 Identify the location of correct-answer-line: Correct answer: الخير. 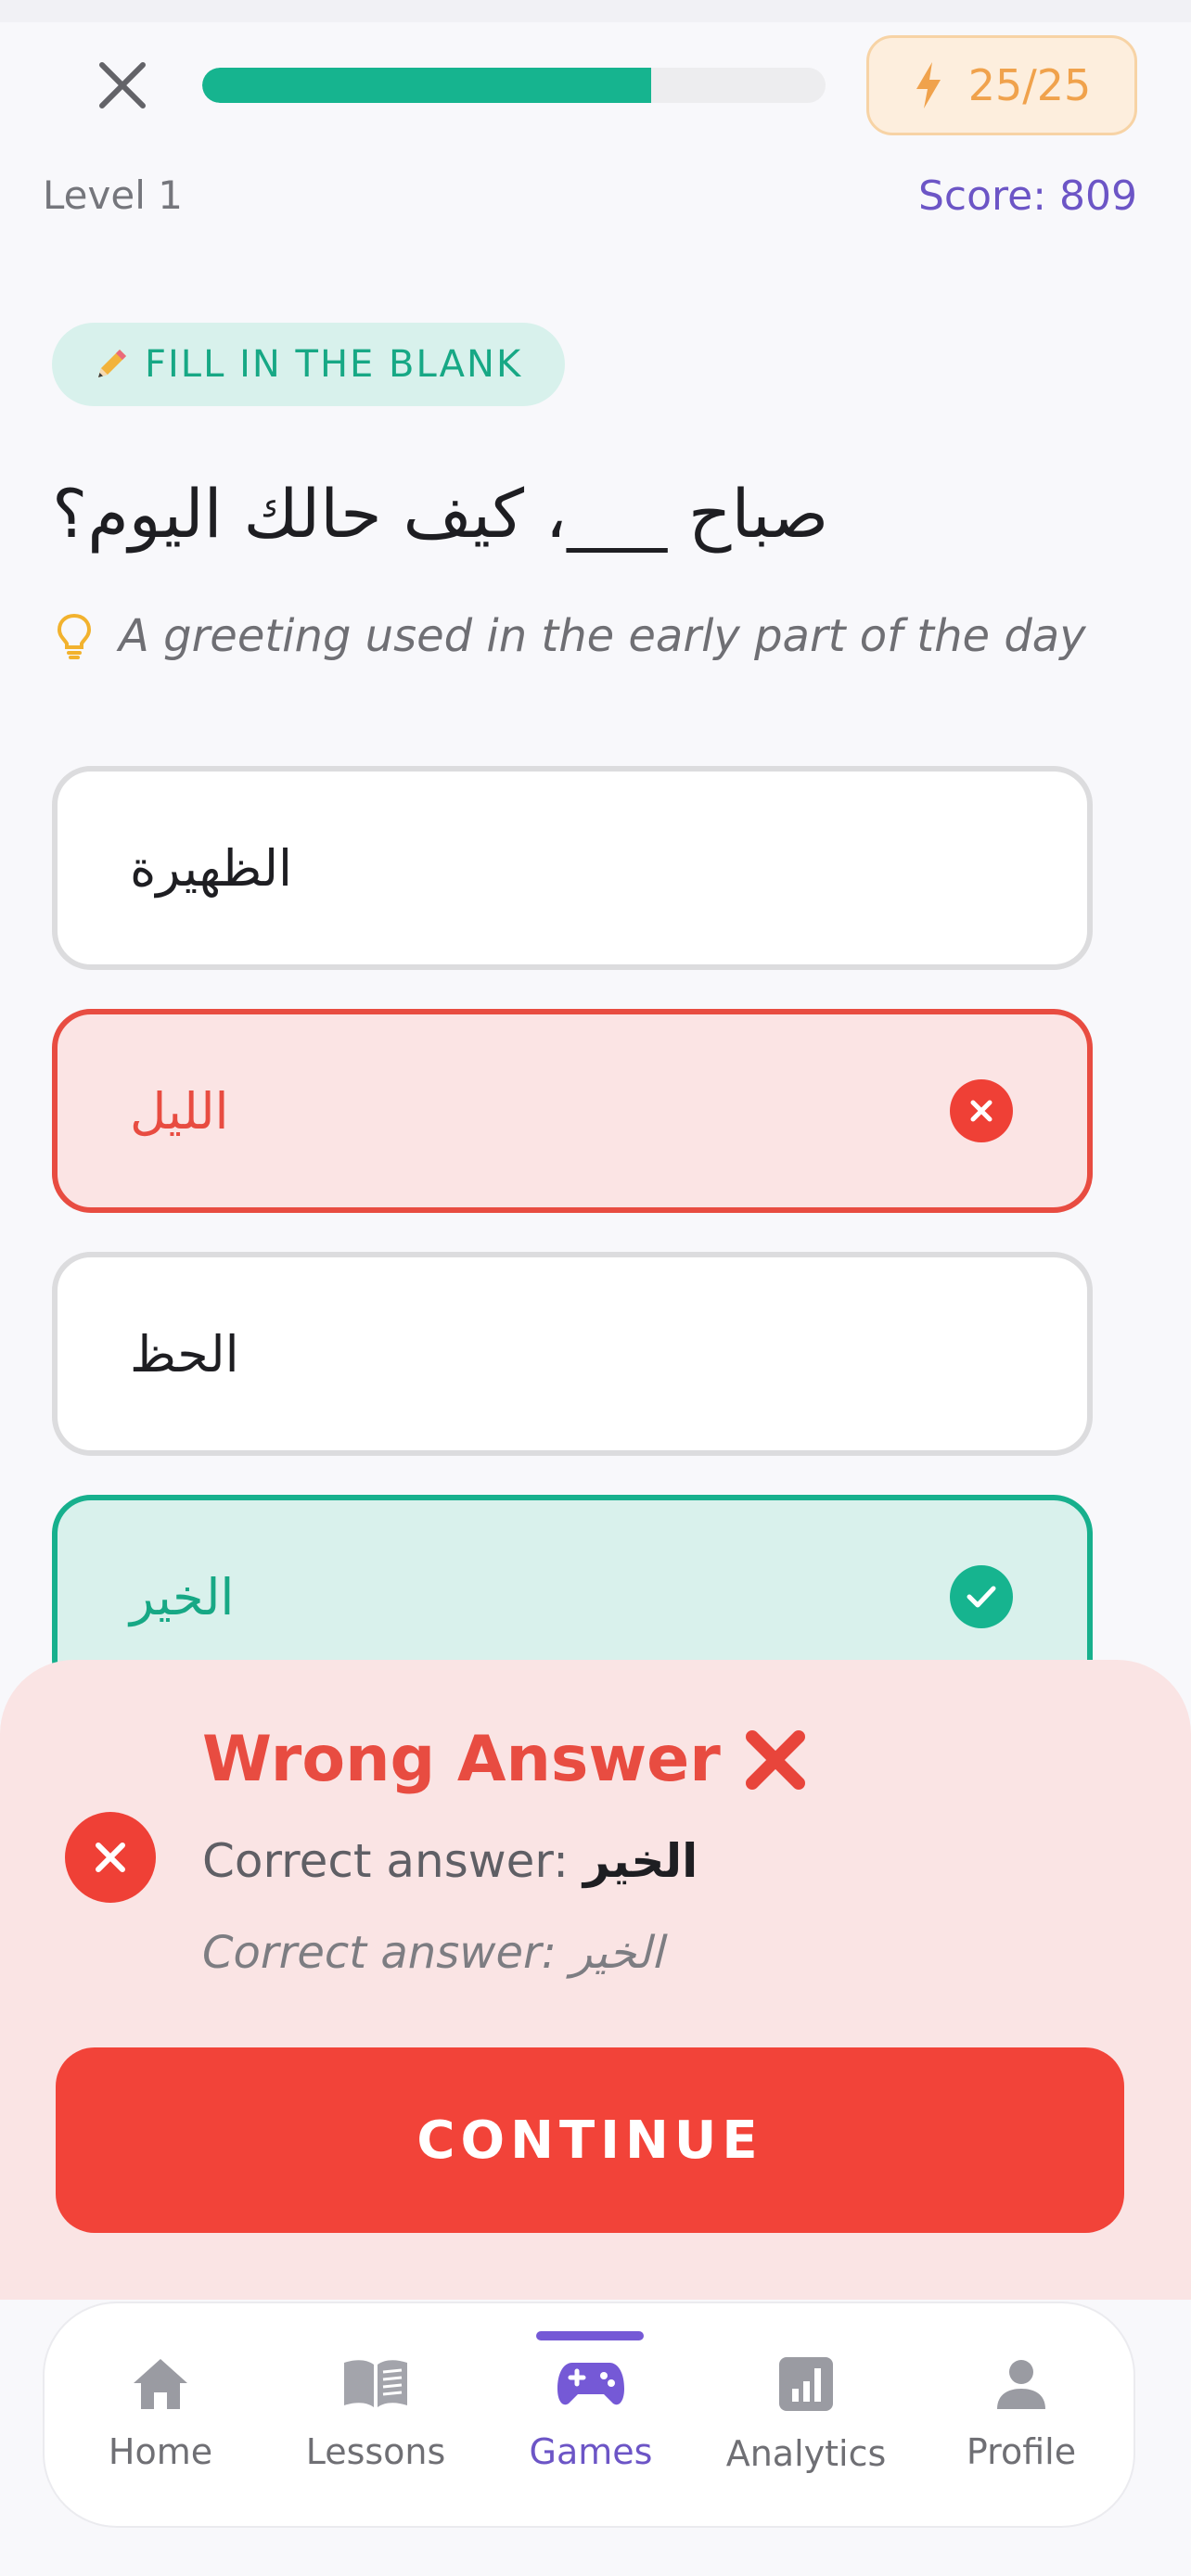
(450, 1861).